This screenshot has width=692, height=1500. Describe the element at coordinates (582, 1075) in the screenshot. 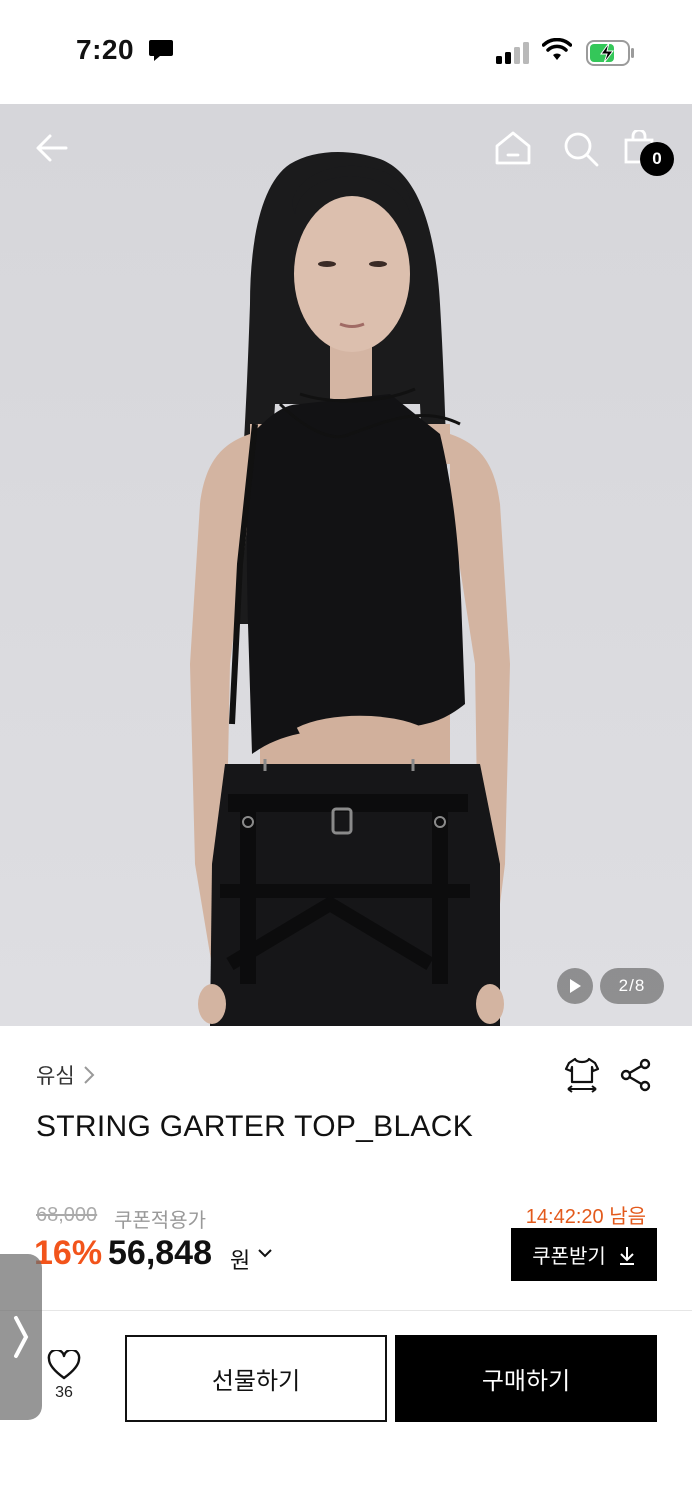

I see `size-guide-icon` at that location.